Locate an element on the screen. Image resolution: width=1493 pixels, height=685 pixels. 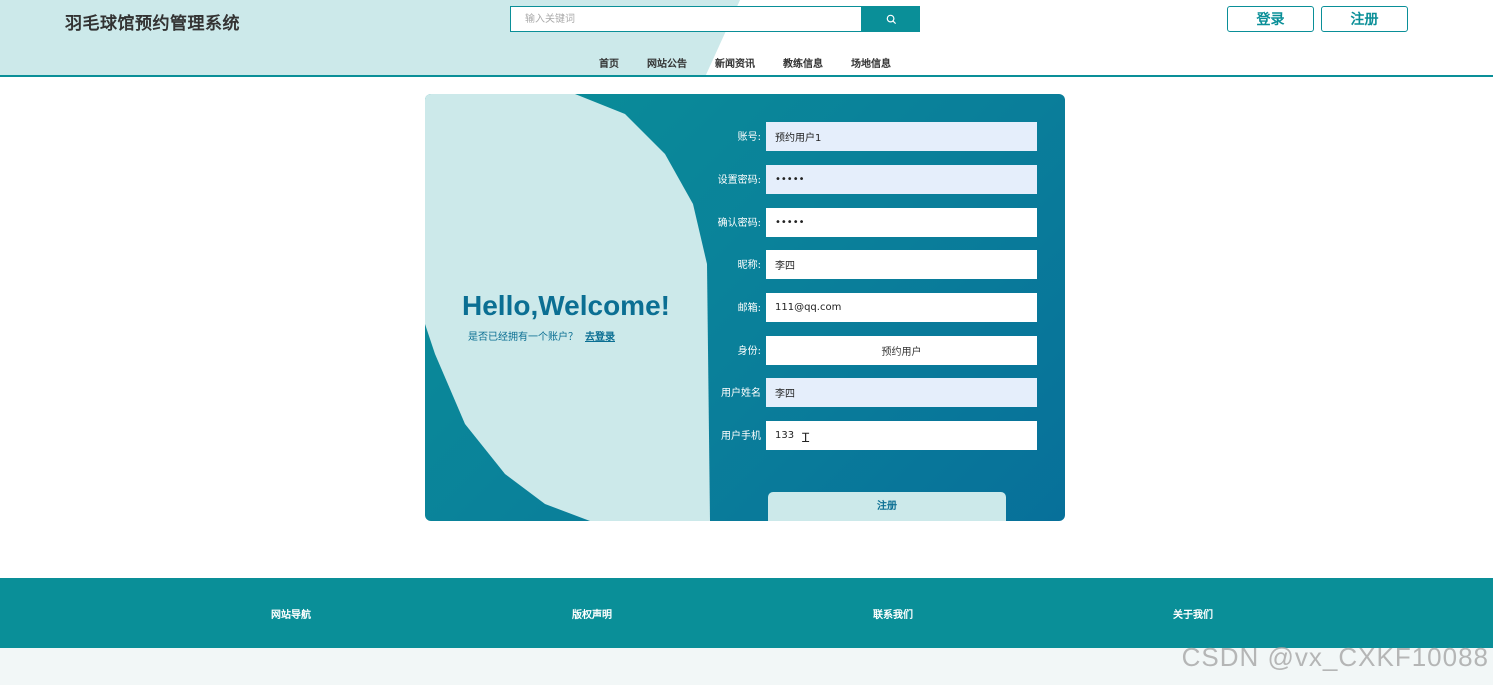
footer-site-nav: 网站导航 is located at coordinates (291, 613).